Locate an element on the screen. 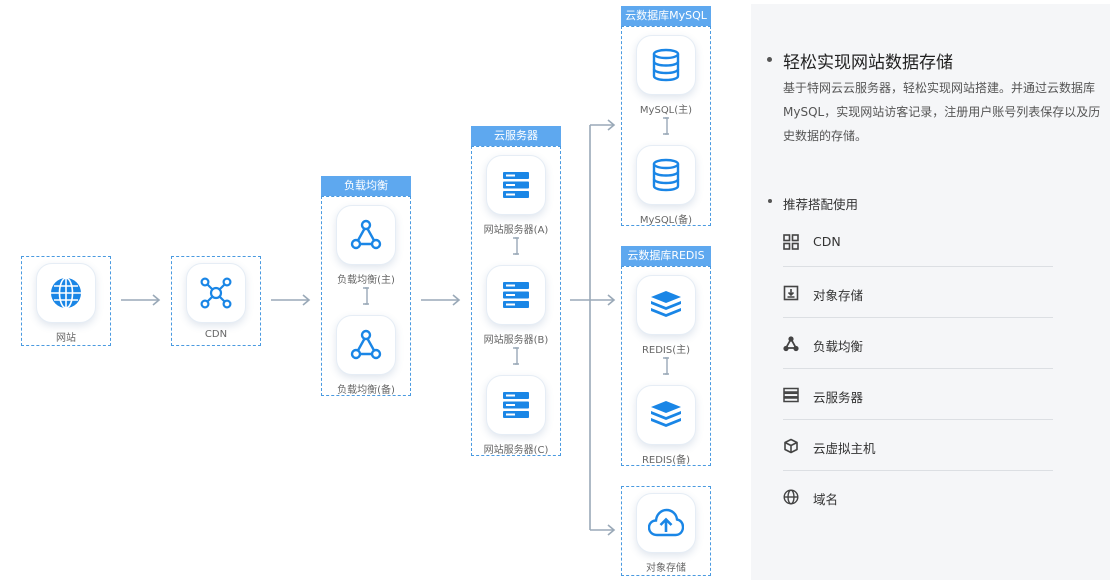 This screenshot has width=1110, height=588. product-label: 负载均衡 is located at coordinates (838, 346).